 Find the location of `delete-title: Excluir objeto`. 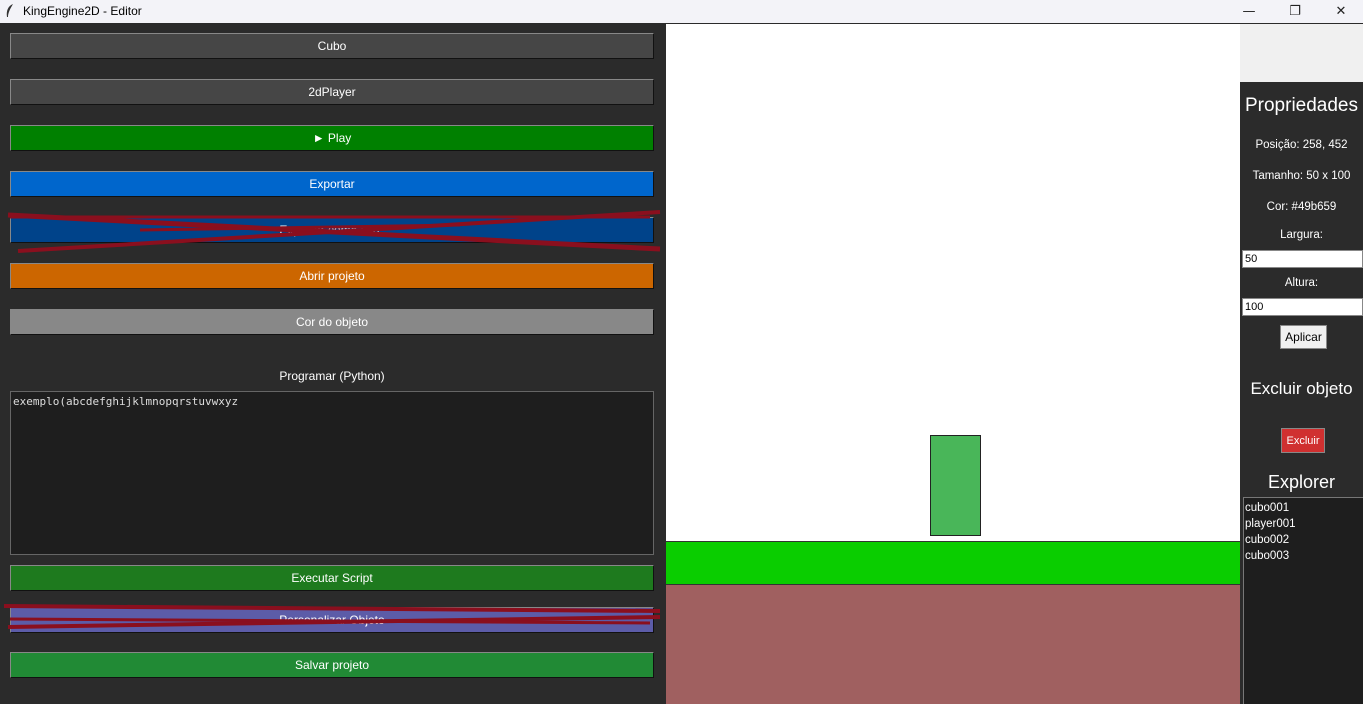

delete-title: Excluir objeto is located at coordinates (1301, 388).